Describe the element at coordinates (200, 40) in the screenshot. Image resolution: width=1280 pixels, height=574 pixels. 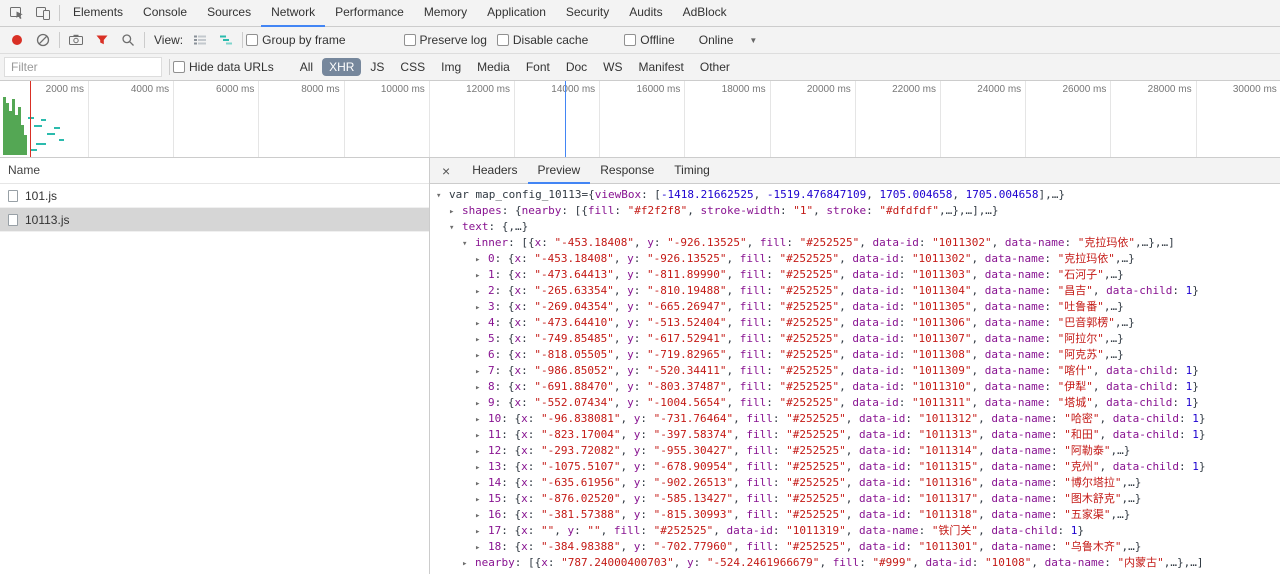
I see `use-large-rows-button` at that location.